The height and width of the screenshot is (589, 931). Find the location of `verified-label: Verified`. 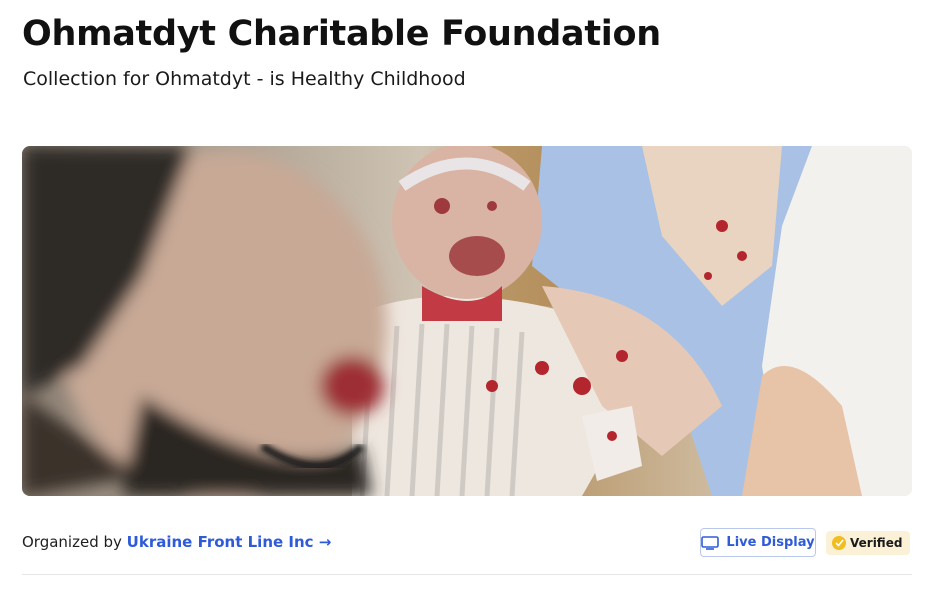

verified-label: Verified is located at coordinates (876, 543).